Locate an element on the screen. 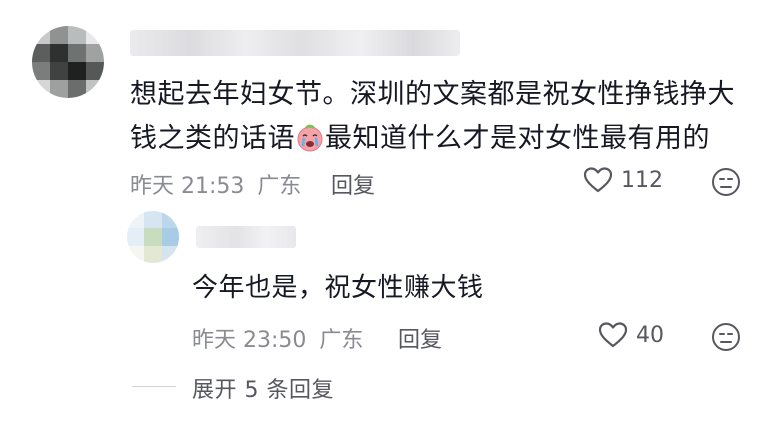 This screenshot has width=768, height=426. comment-like-button: 112 is located at coordinates (623, 180).